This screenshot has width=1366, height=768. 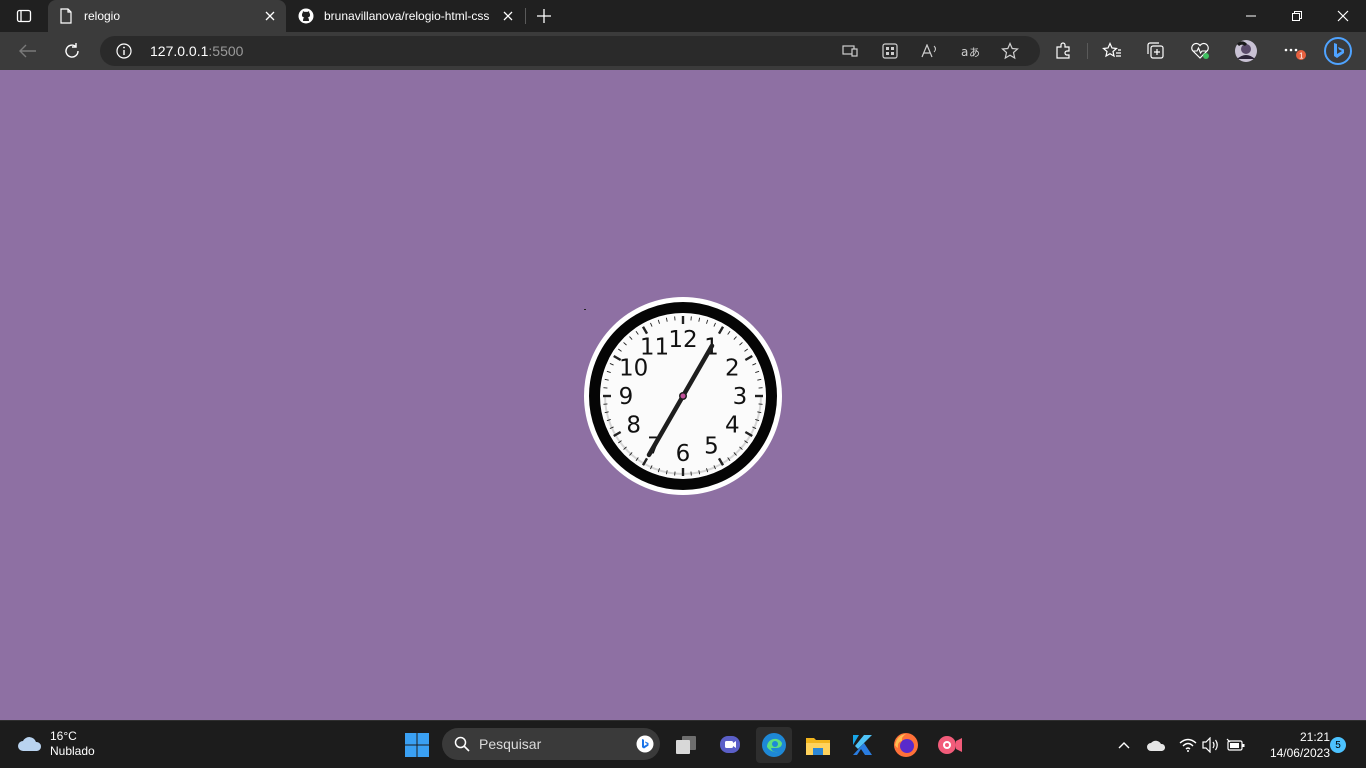 I want to click on speaker-icon, so click(x=1210, y=745).